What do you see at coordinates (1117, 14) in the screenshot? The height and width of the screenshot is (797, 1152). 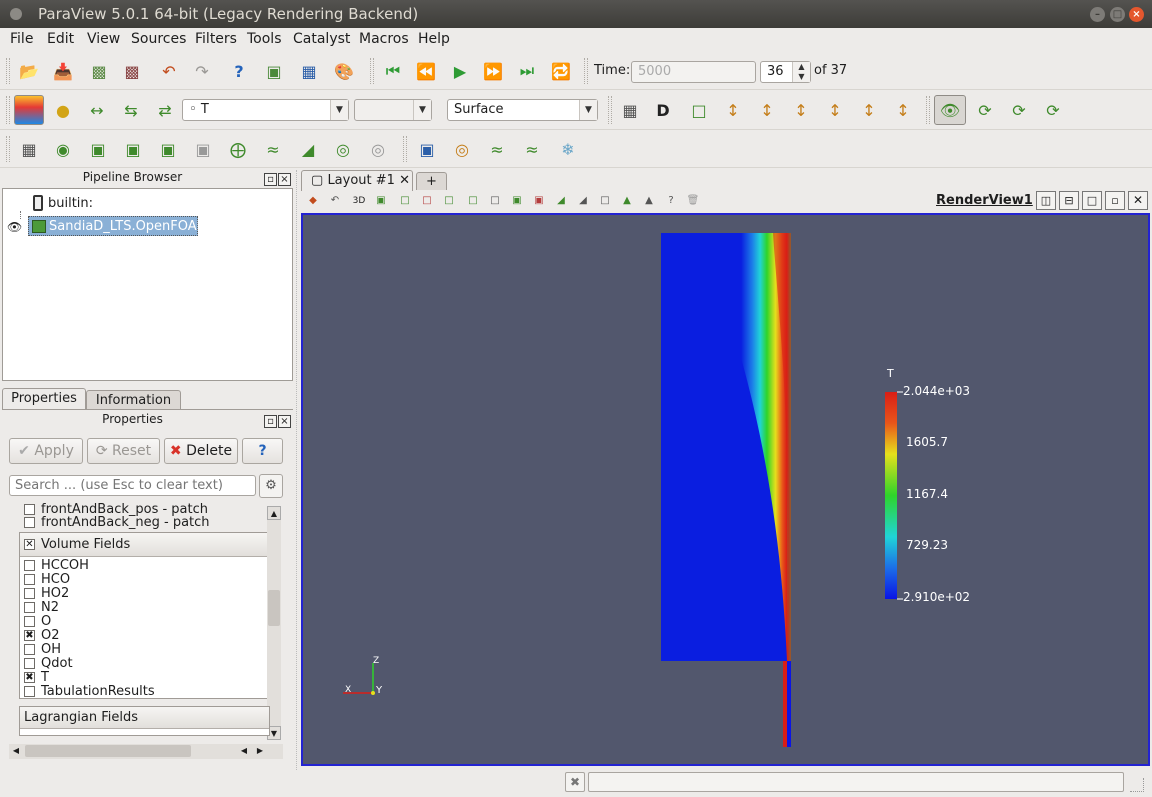 I see `maximize-button: □` at bounding box center [1117, 14].